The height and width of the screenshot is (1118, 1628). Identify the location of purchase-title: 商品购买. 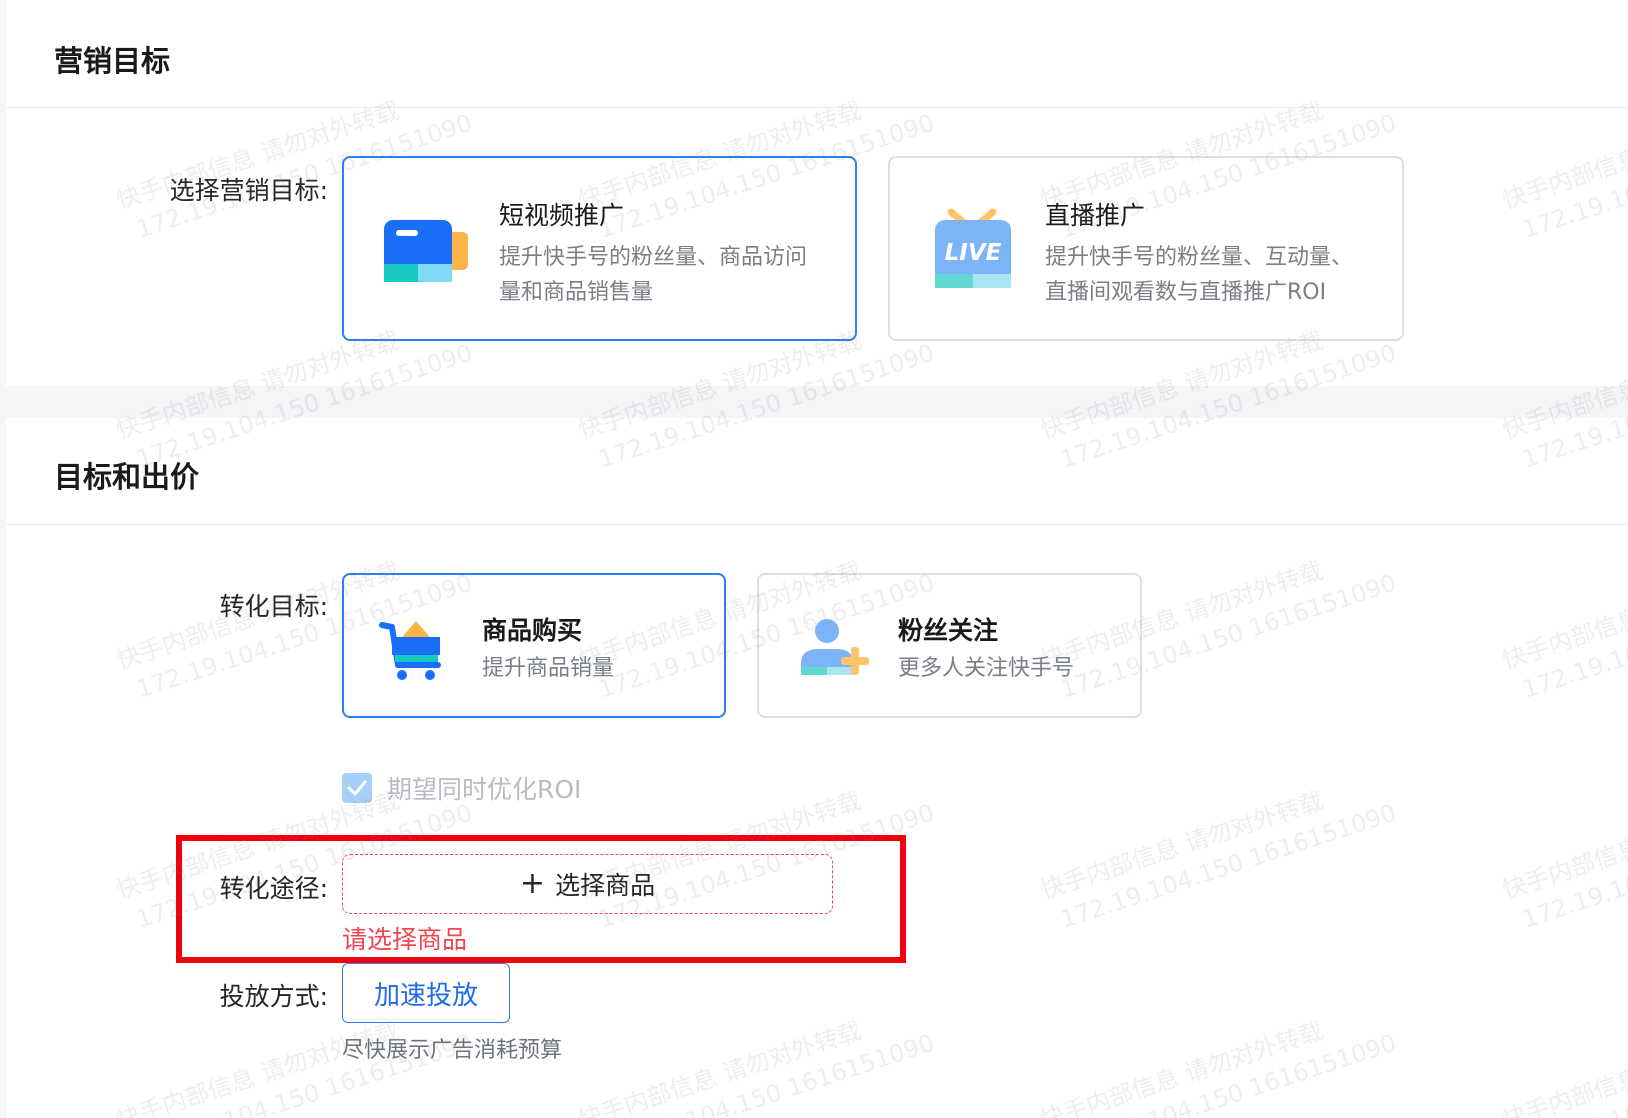
(532, 630).